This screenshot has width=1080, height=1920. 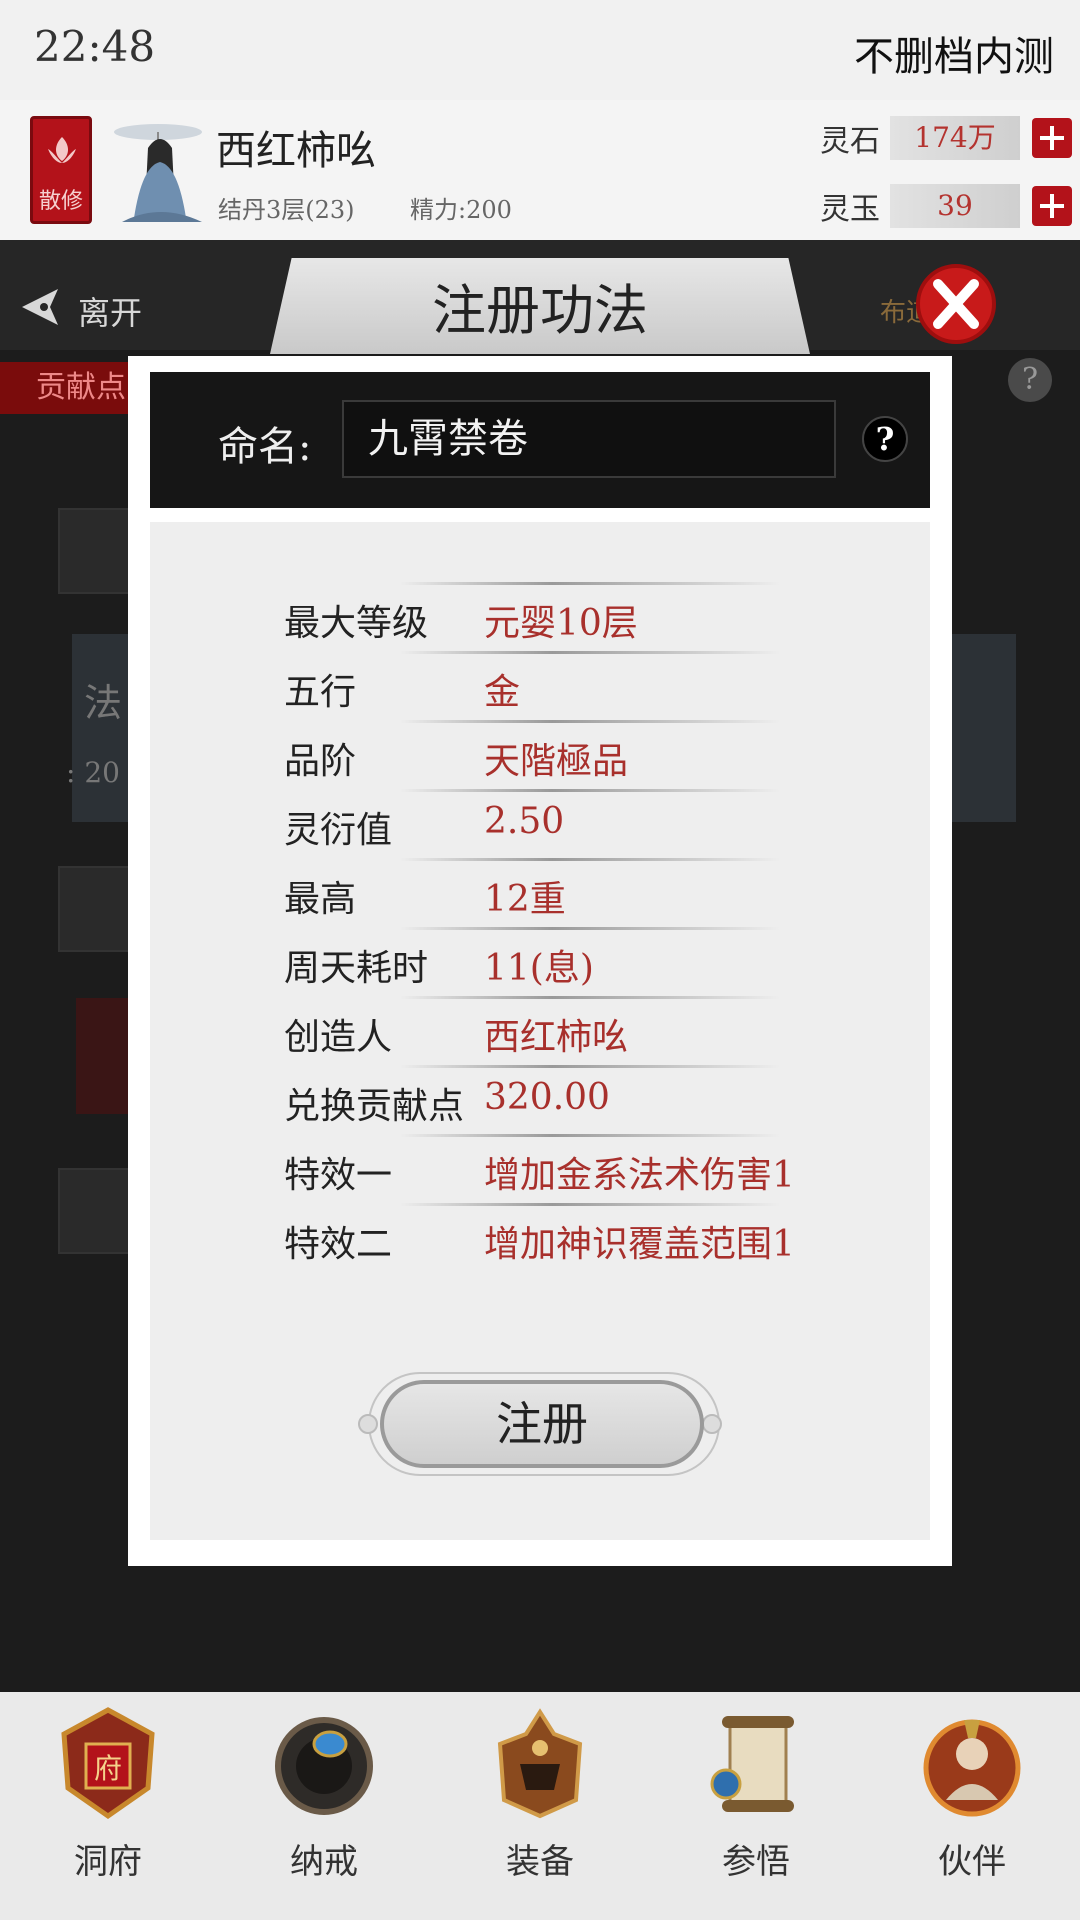 I want to click on name-help-button: ?, so click(x=885, y=439).